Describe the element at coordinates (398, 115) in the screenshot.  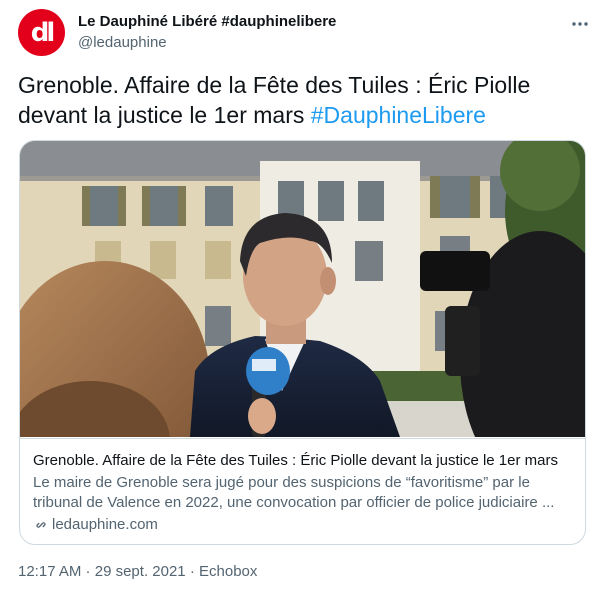
I see `hashtag-link: #DauphineLibere` at that location.